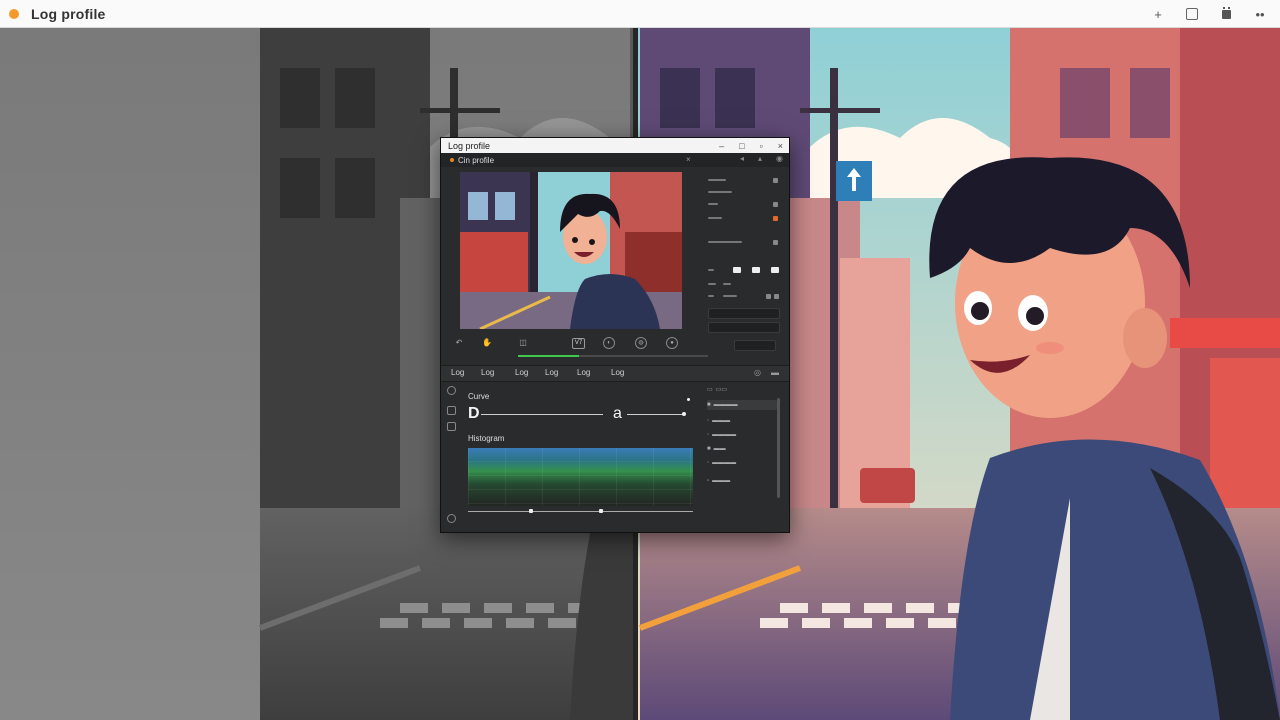 The image size is (1280, 720). What do you see at coordinates (479, 396) in the screenshot?
I see `curve-label: Curve` at bounding box center [479, 396].